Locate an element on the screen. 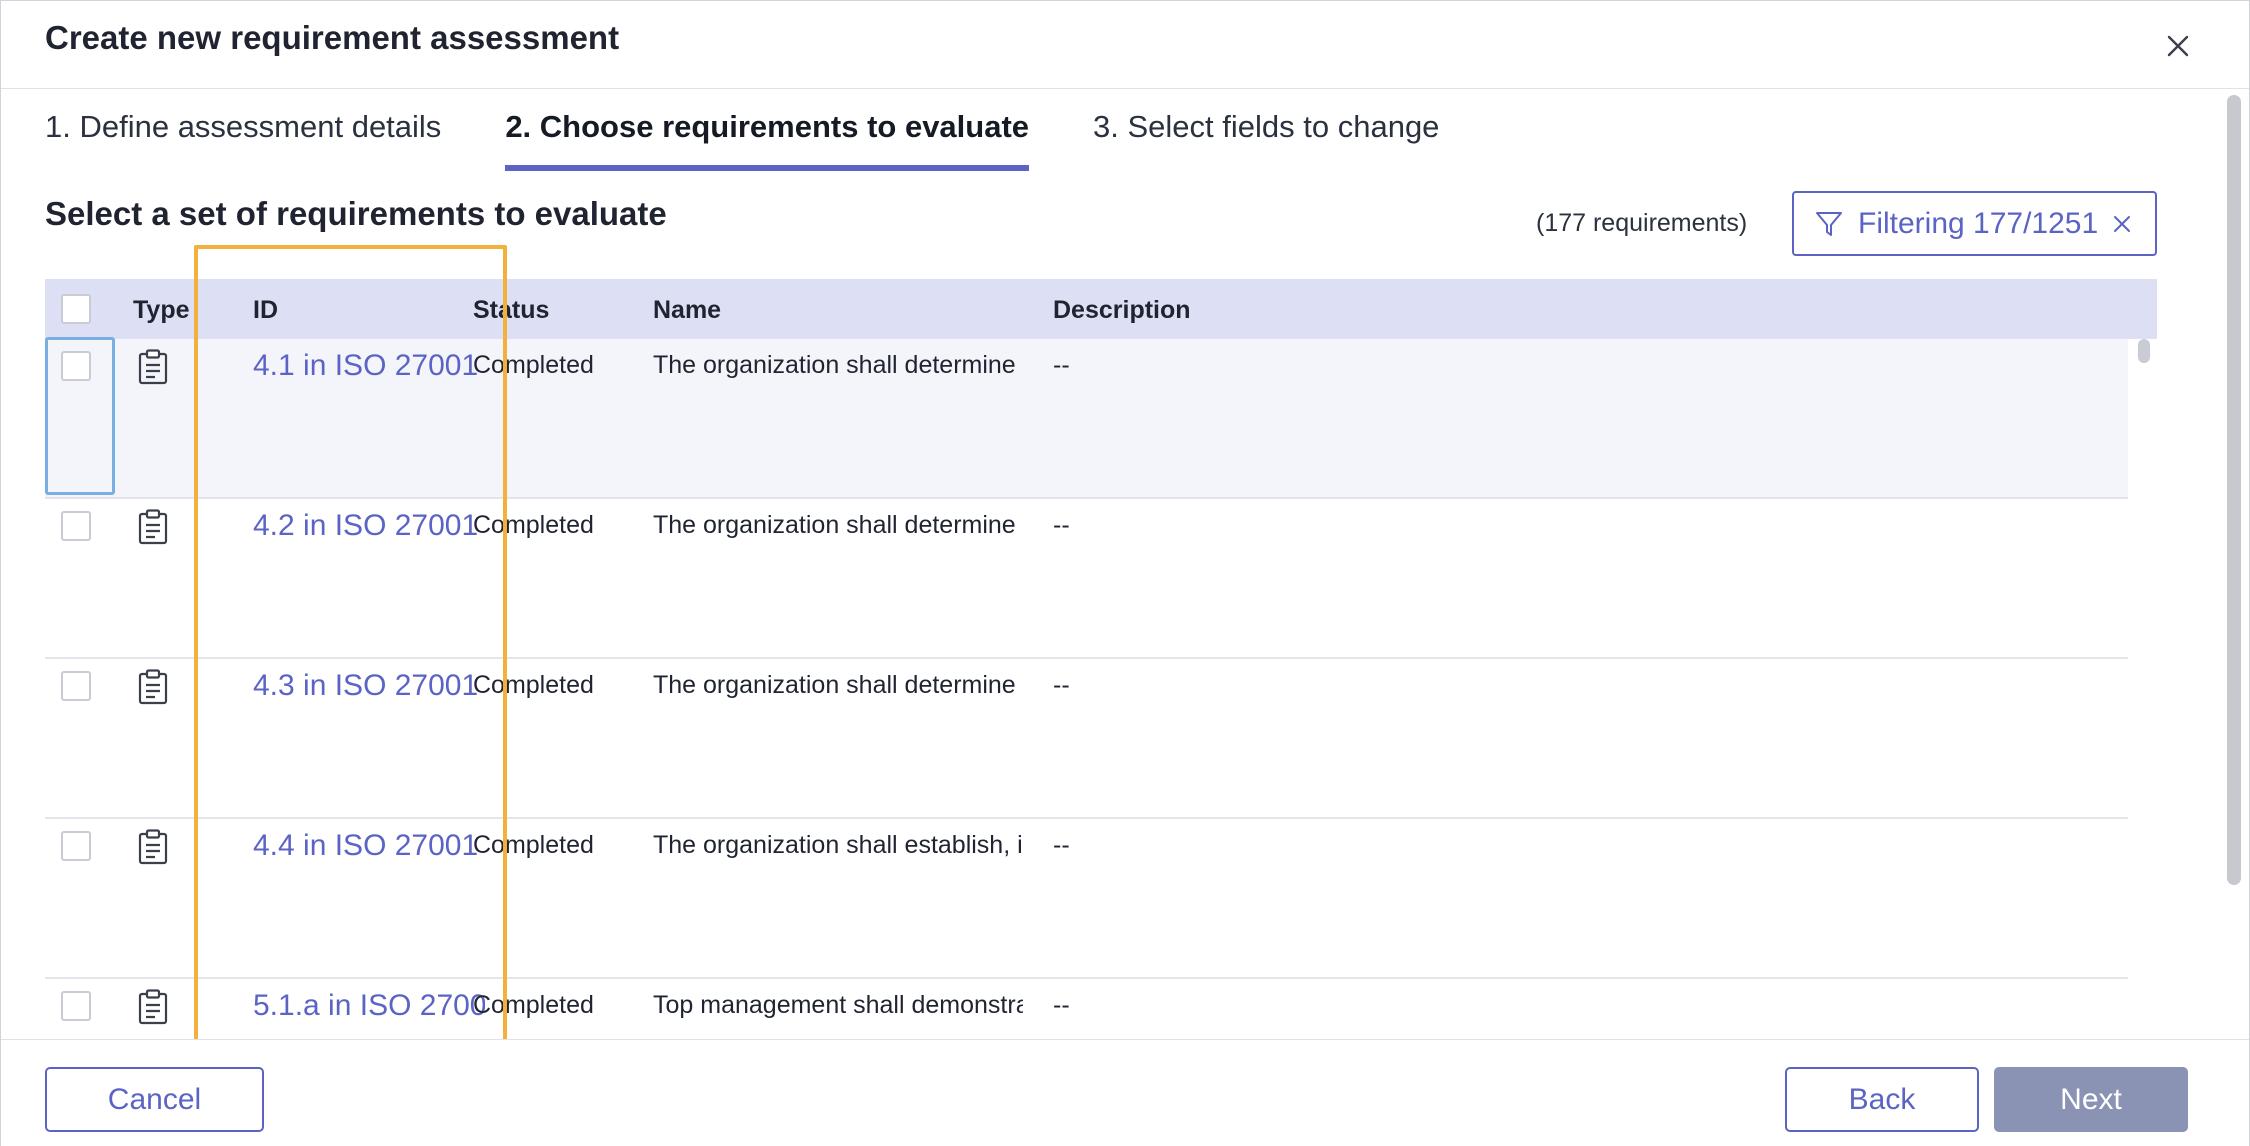 This screenshot has height=1146, width=2250. tab-select-fields: 3. Select fields to change is located at coordinates (1266, 136).